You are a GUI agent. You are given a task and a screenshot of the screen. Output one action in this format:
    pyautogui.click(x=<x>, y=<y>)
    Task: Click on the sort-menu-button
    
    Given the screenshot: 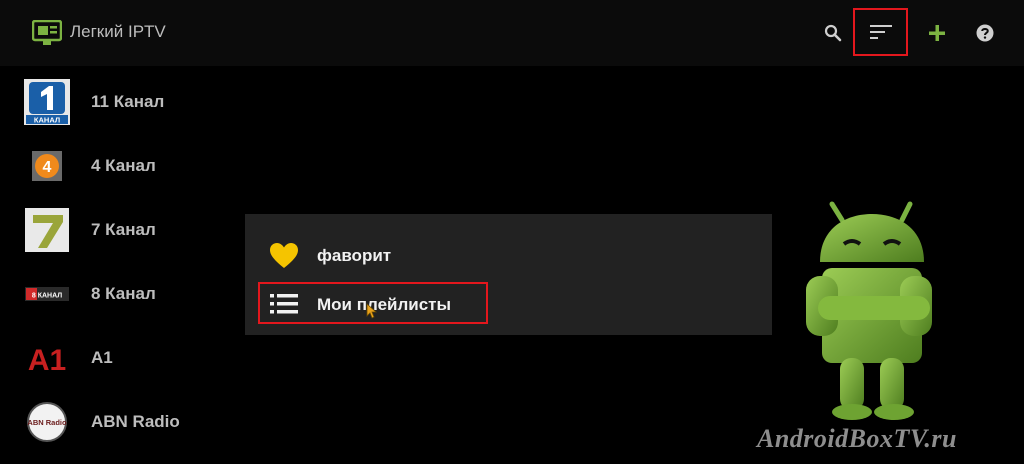 What is the action you would take?
    pyautogui.click(x=880, y=32)
    